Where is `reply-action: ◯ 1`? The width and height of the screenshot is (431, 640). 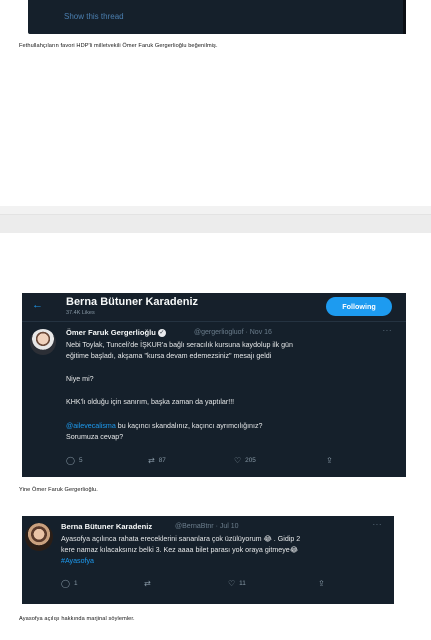 reply-action: ◯ 1 is located at coordinates (69, 583).